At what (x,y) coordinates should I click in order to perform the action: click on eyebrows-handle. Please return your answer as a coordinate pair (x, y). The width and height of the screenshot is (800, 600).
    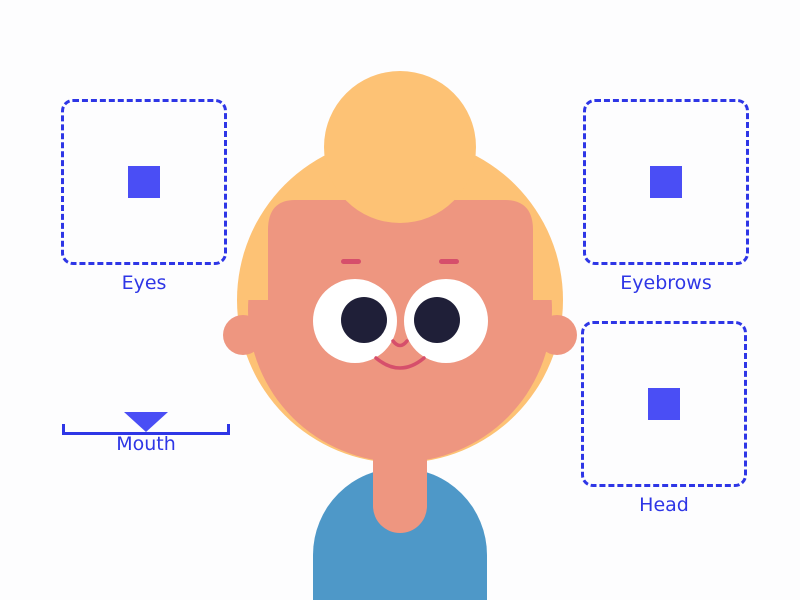
    Looking at the image, I should click on (666, 182).